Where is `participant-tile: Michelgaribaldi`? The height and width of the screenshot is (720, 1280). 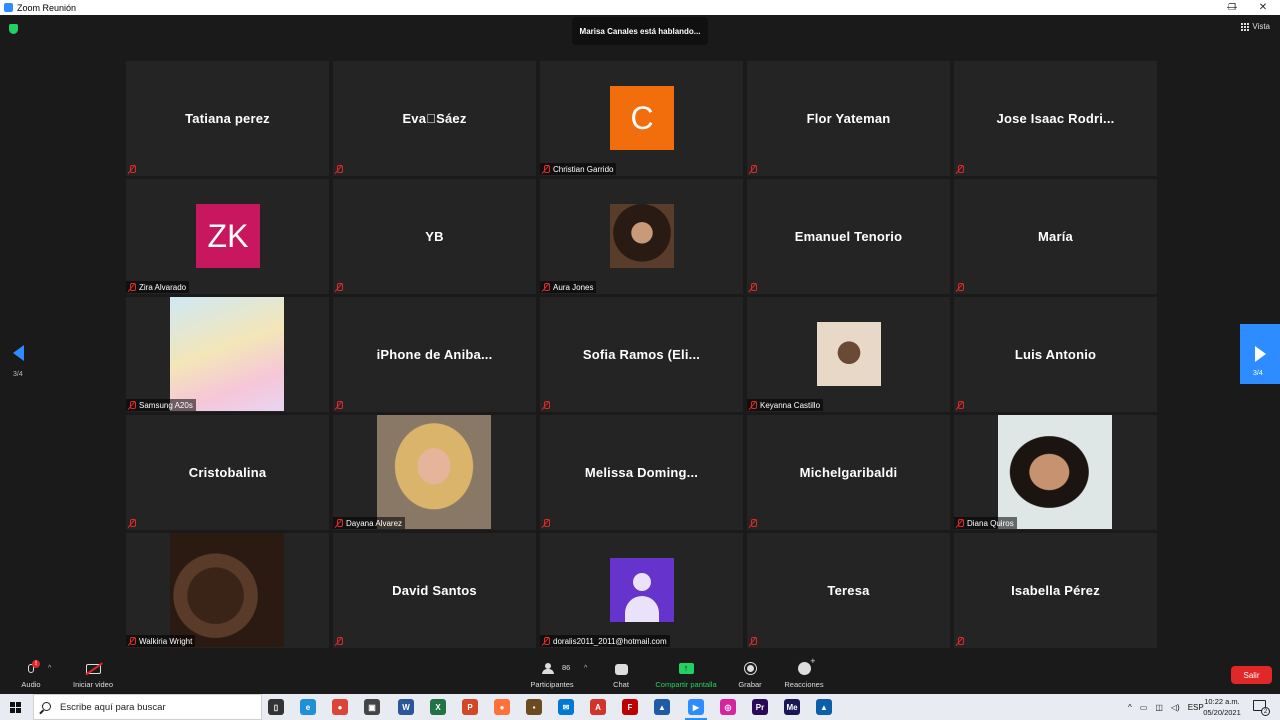
participant-tile: Michelgaribaldi is located at coordinates (848, 472).